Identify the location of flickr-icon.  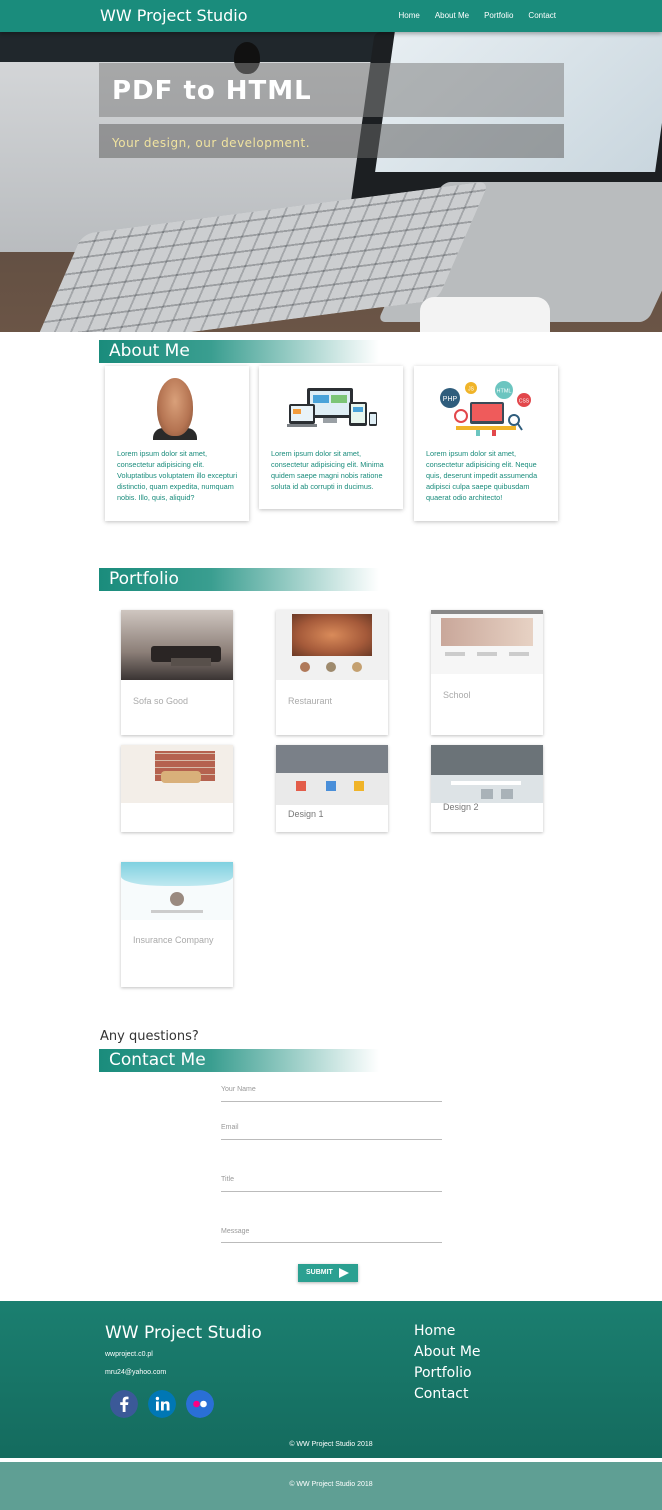
(200, 1404).